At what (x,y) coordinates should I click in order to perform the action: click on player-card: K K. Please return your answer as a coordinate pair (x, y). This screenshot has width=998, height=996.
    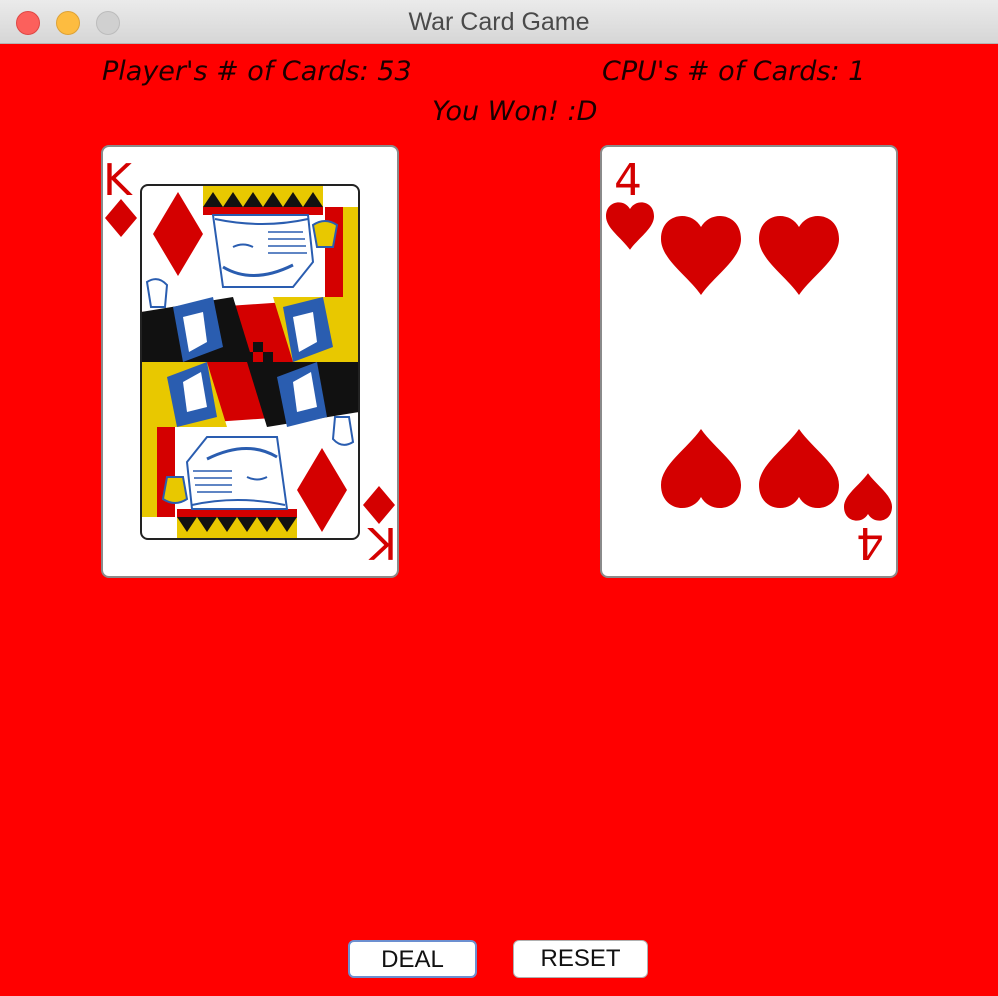
    Looking at the image, I should click on (250, 361).